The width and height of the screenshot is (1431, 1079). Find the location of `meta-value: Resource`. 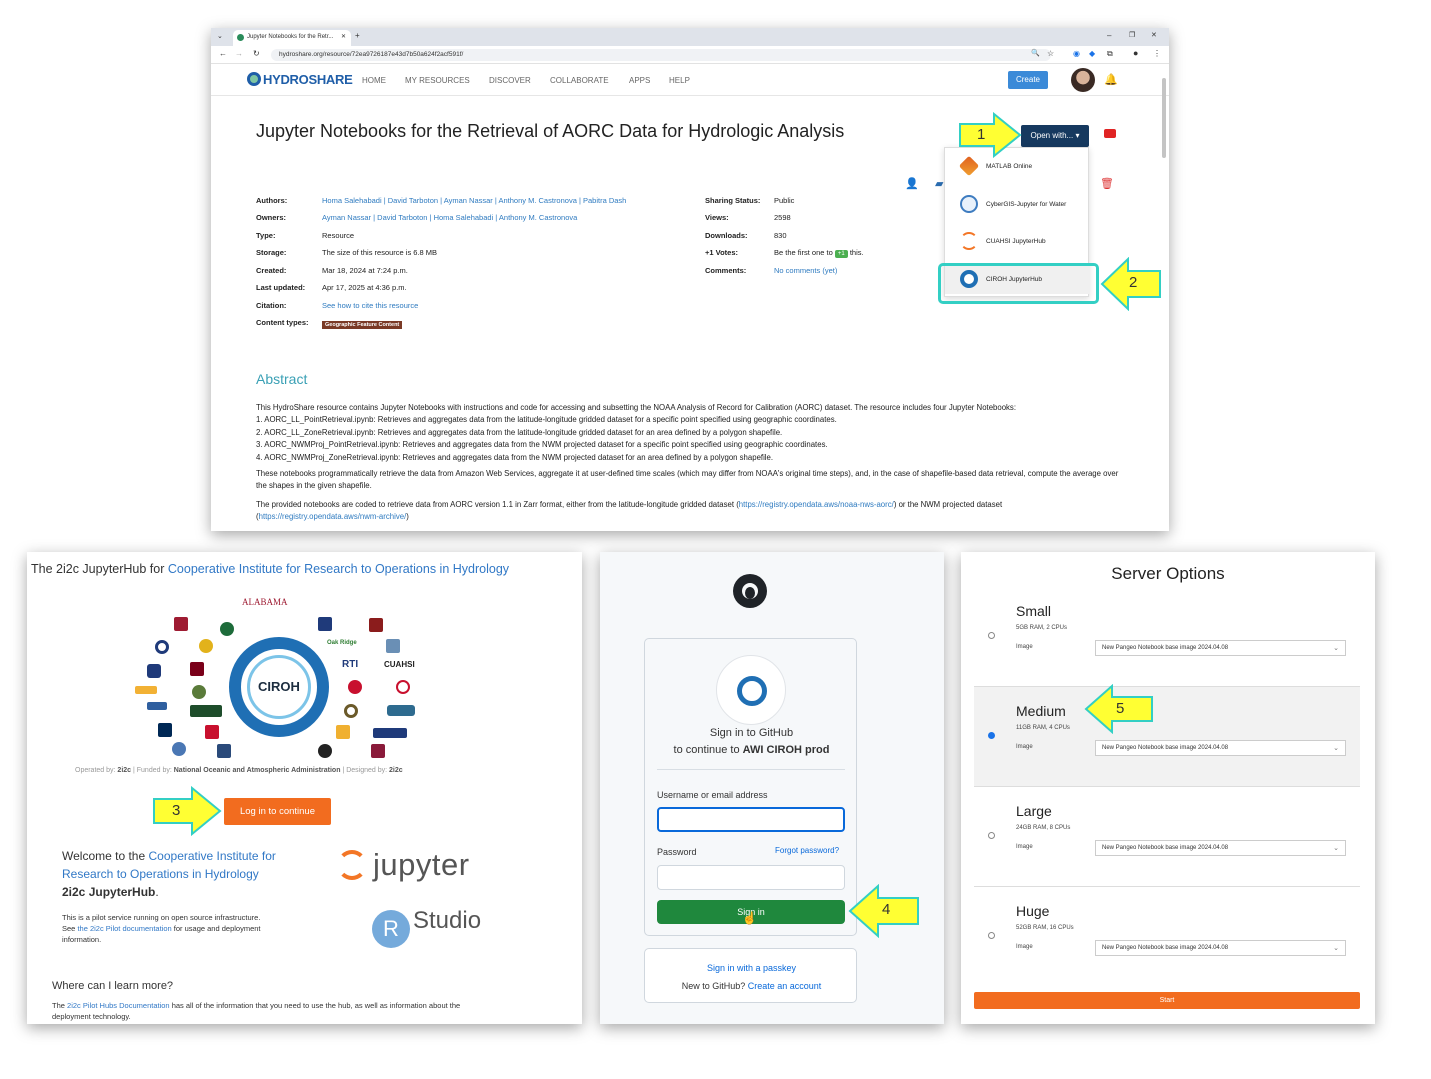

meta-value: Resource is located at coordinates (338, 235).